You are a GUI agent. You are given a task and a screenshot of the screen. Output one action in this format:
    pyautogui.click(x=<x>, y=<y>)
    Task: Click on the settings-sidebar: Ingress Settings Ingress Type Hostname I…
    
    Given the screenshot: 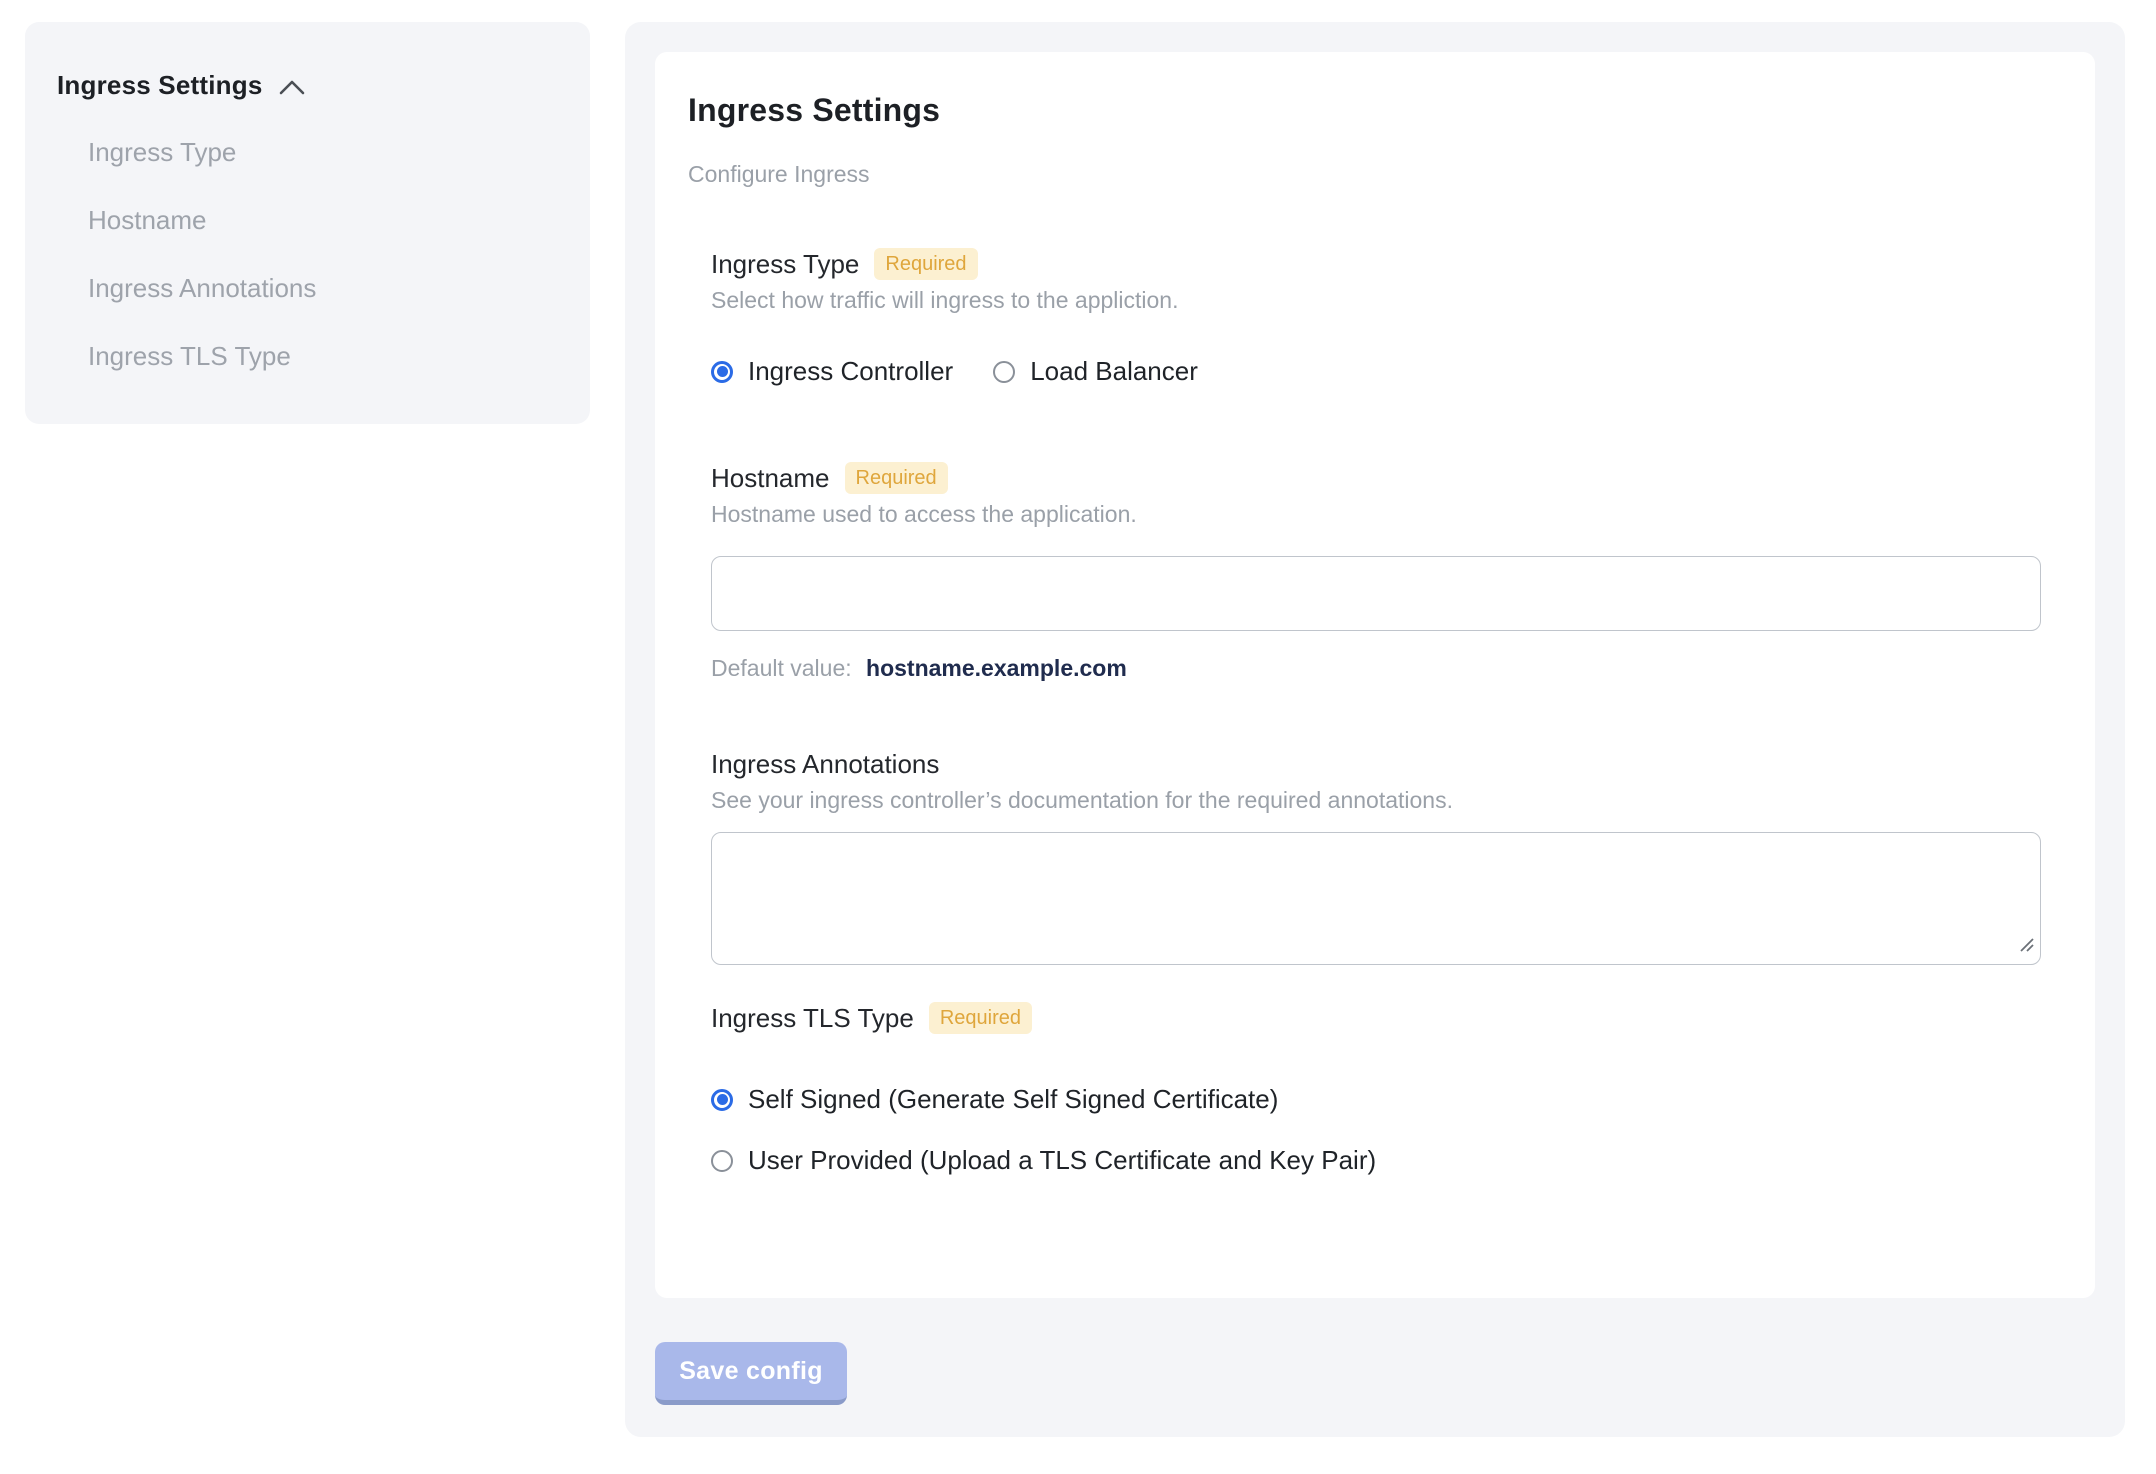 What is the action you would take?
    pyautogui.click(x=307, y=223)
    